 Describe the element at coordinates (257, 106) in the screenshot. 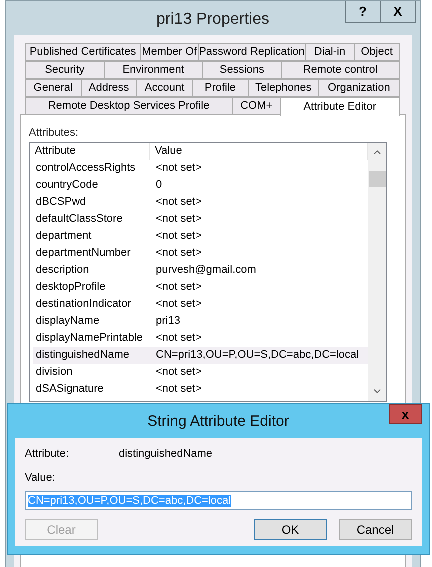

I see `tab: COM+` at that location.